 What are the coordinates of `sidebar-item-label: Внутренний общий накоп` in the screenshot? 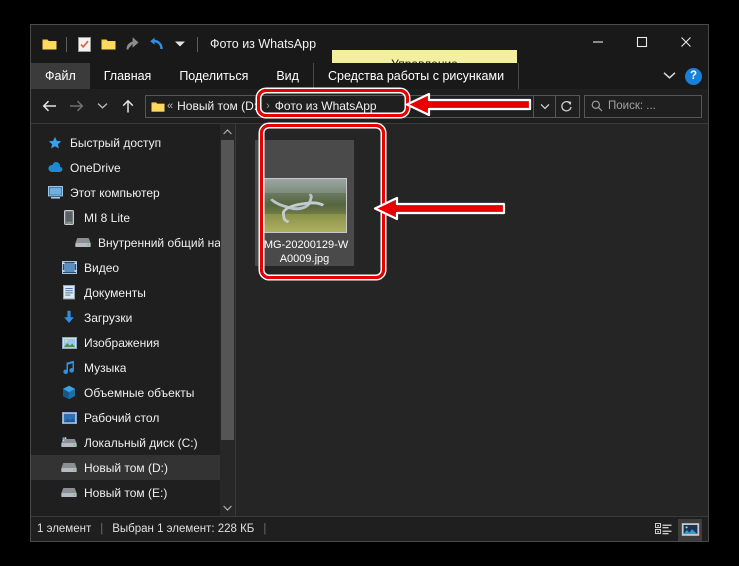 It's located at (166, 242).